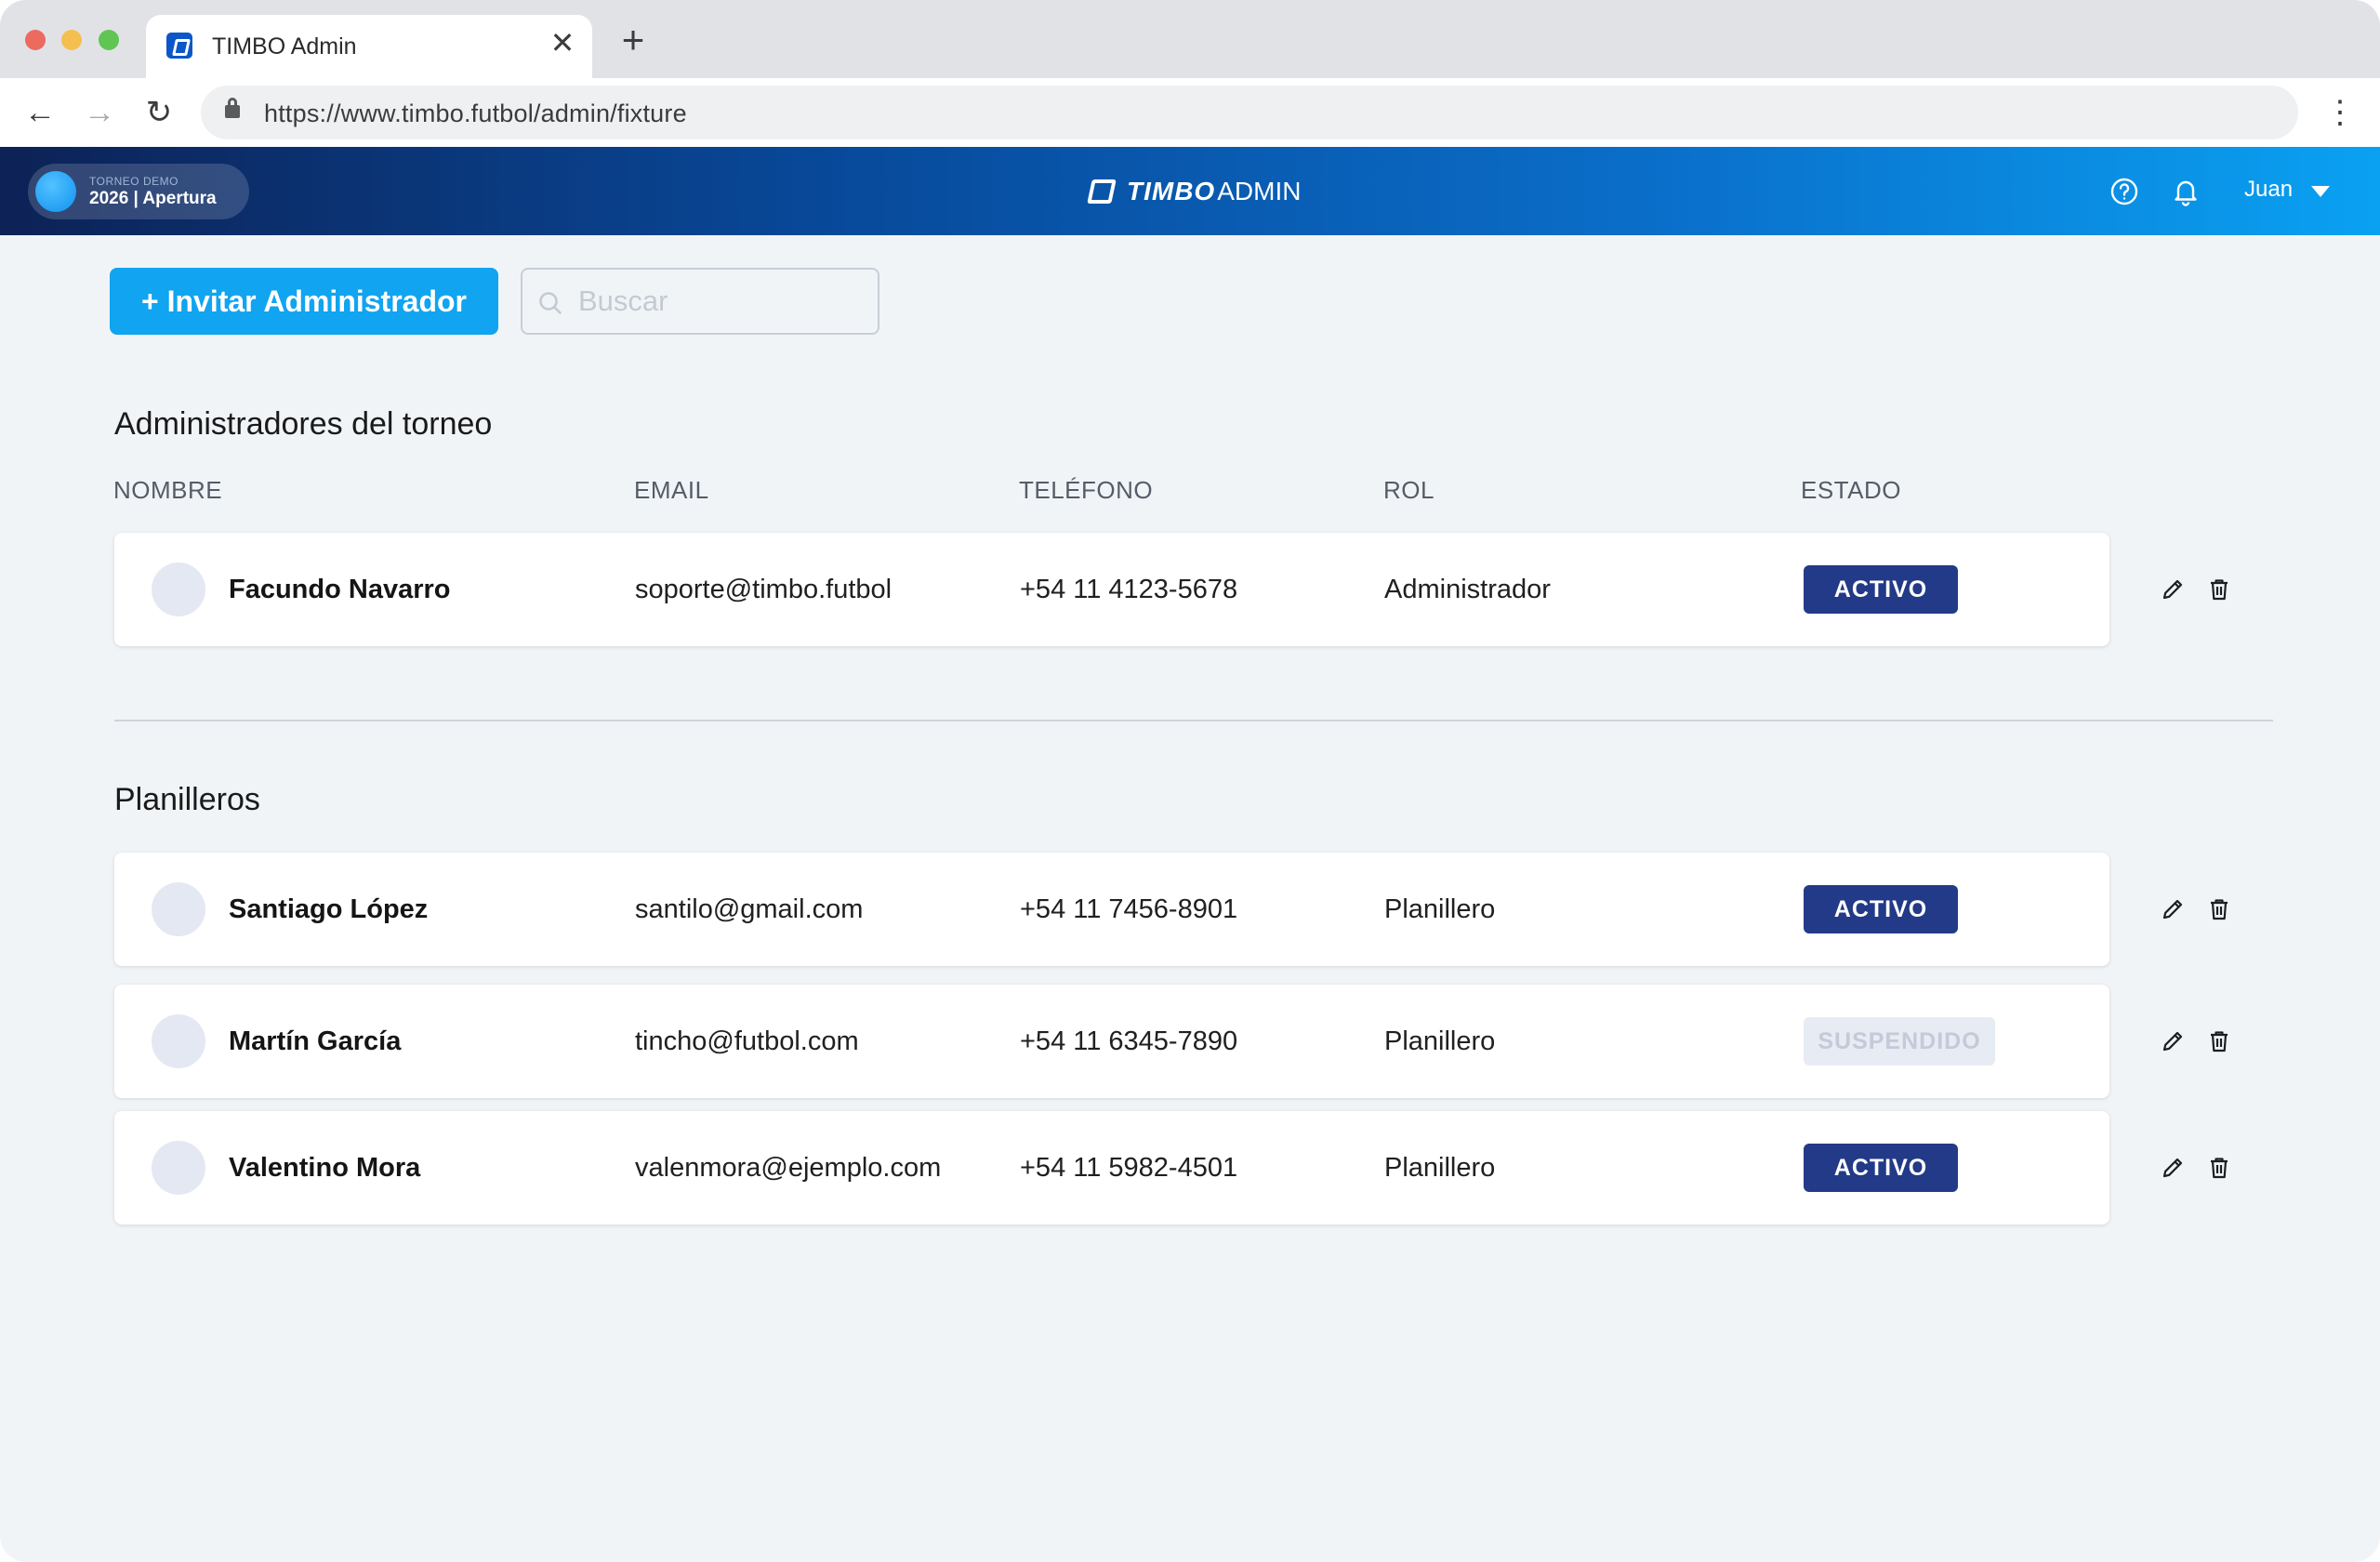  Describe the element at coordinates (35, 40) in the screenshot. I see `close-window-button` at that location.